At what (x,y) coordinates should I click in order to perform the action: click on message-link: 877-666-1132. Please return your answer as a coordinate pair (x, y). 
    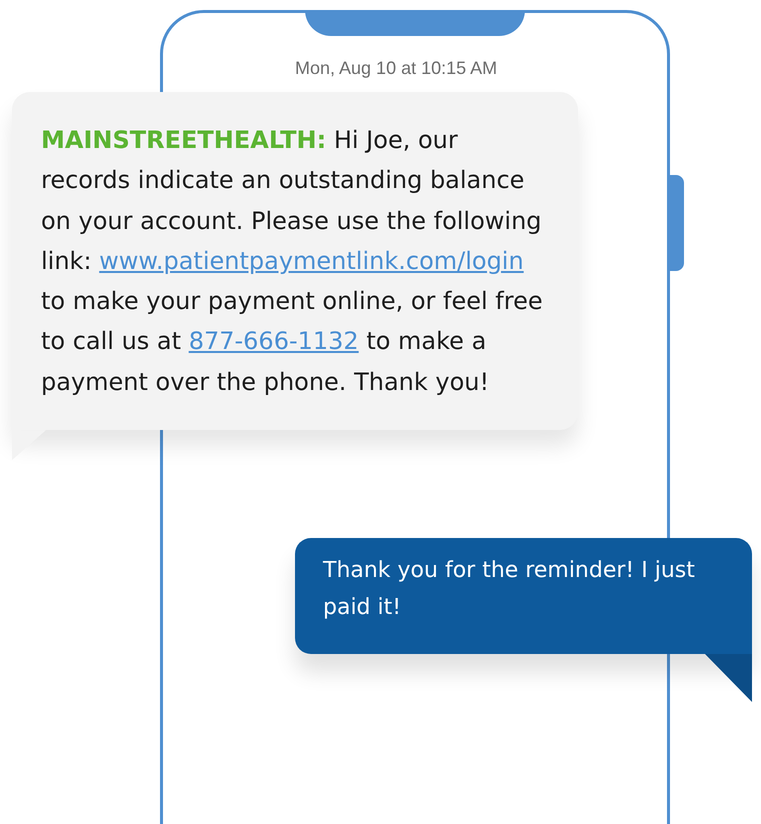
    Looking at the image, I should click on (273, 341).